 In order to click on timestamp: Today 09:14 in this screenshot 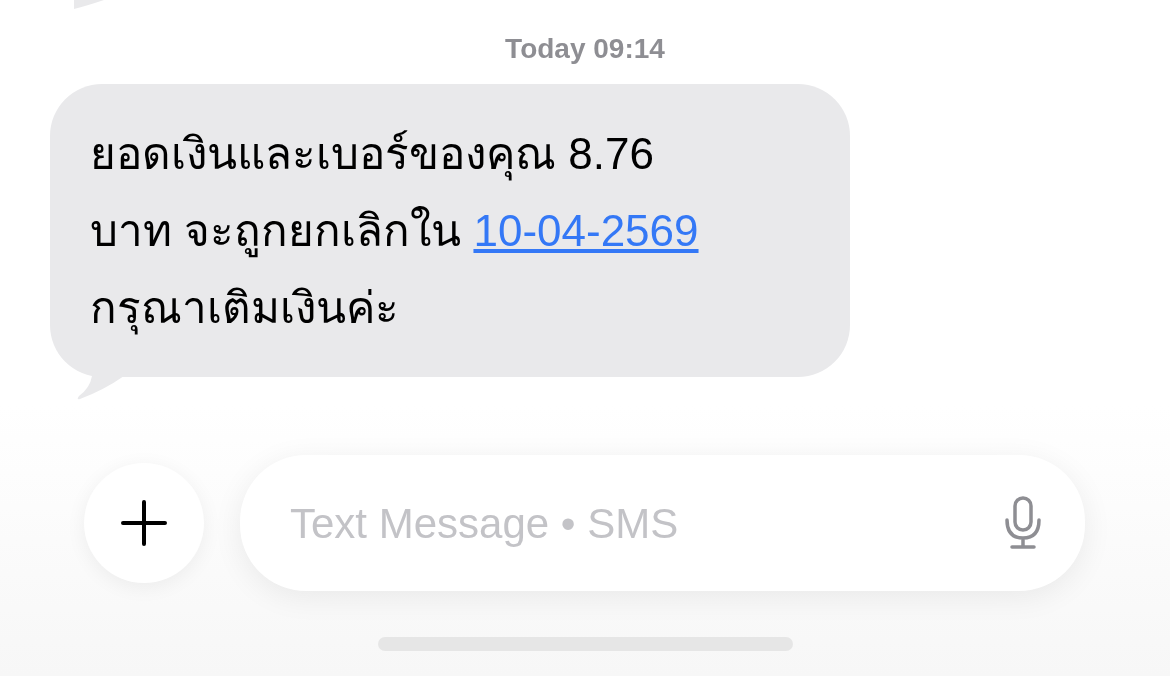, I will do `click(585, 49)`.